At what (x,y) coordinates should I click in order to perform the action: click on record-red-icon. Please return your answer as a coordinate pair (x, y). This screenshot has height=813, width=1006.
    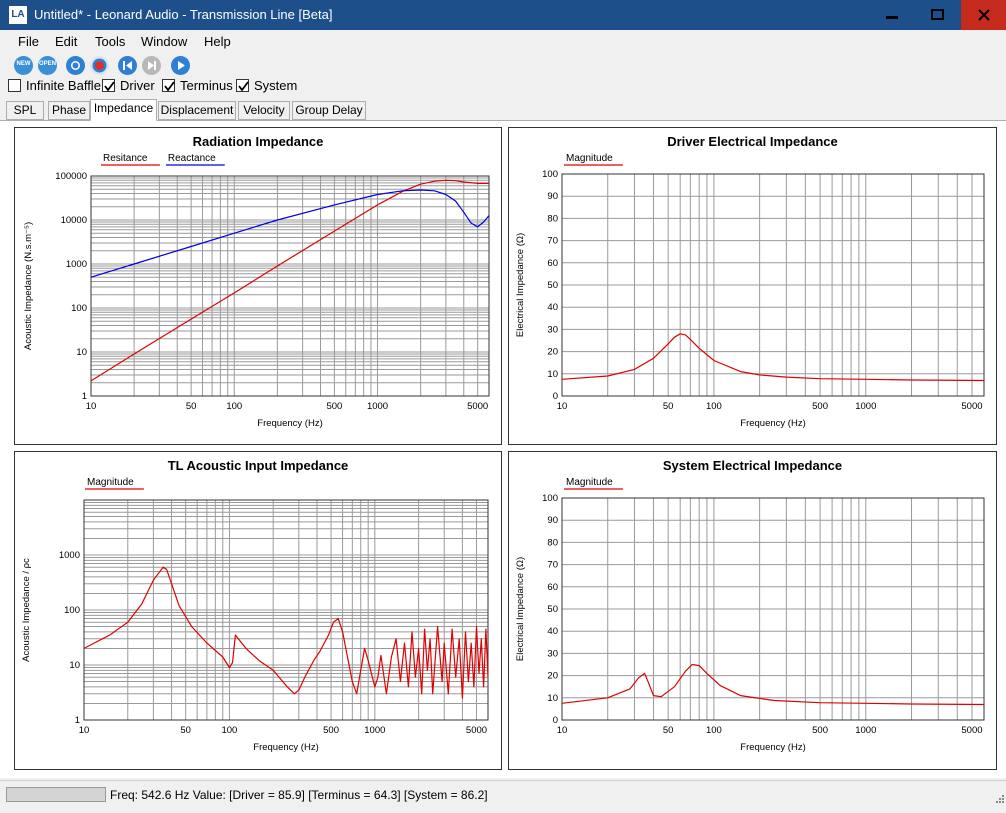
    Looking at the image, I should click on (99, 65).